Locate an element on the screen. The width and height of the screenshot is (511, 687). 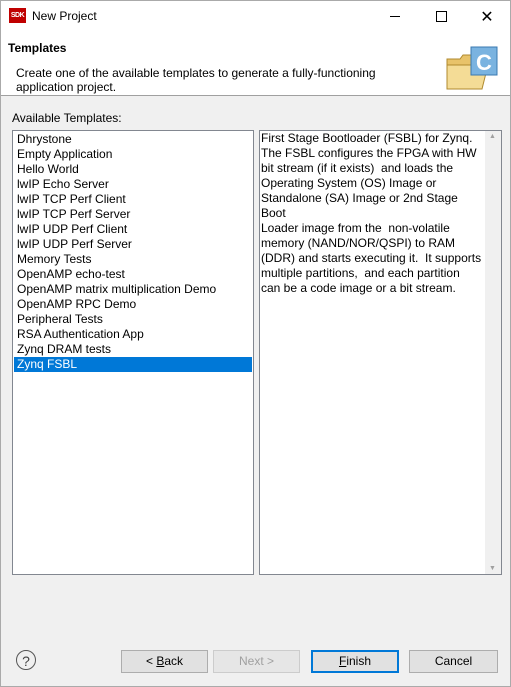
back-button: < Back is located at coordinates (164, 661).